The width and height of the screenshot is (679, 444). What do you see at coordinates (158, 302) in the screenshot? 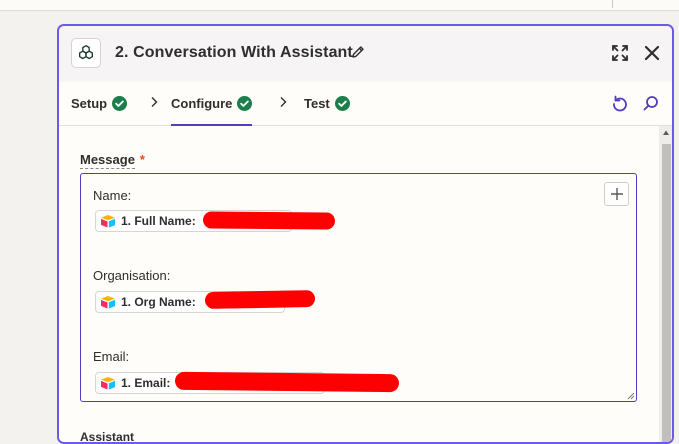
I see `data-pill-label: 1. Org Name:` at bounding box center [158, 302].